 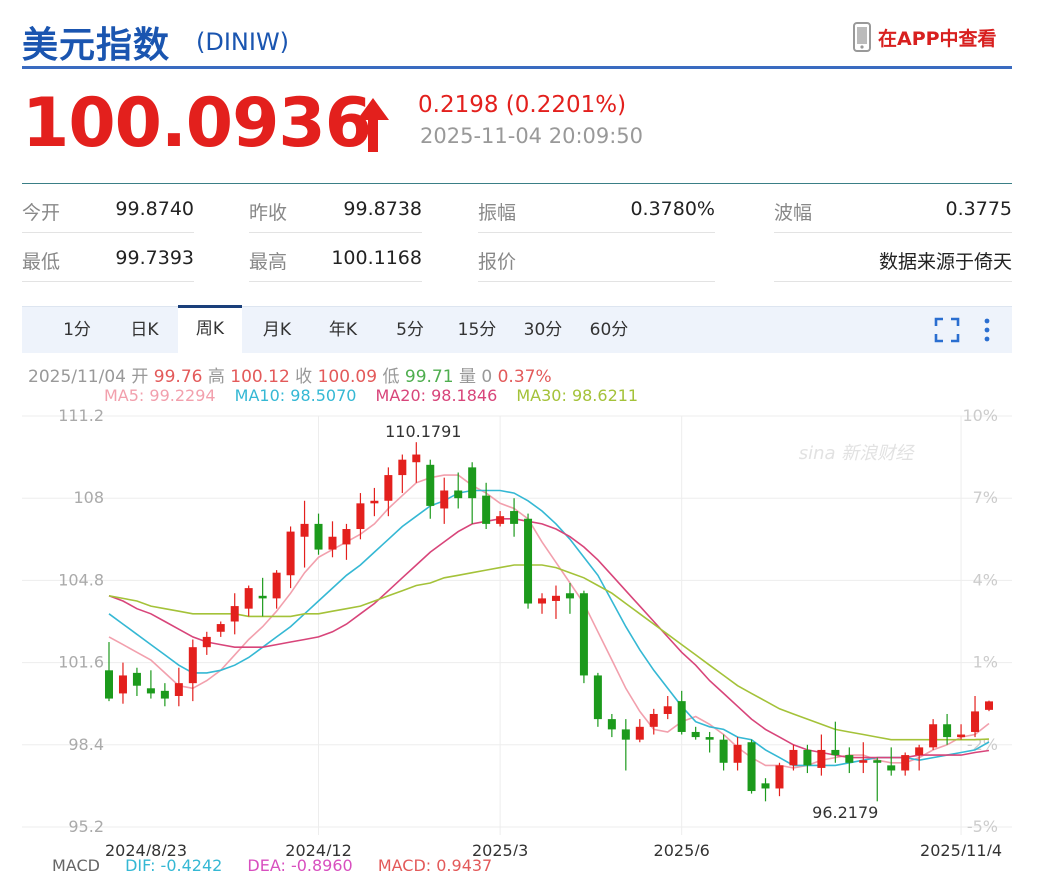 What do you see at coordinates (487, 377) in the screenshot?
I see `bar-volume: 0` at bounding box center [487, 377].